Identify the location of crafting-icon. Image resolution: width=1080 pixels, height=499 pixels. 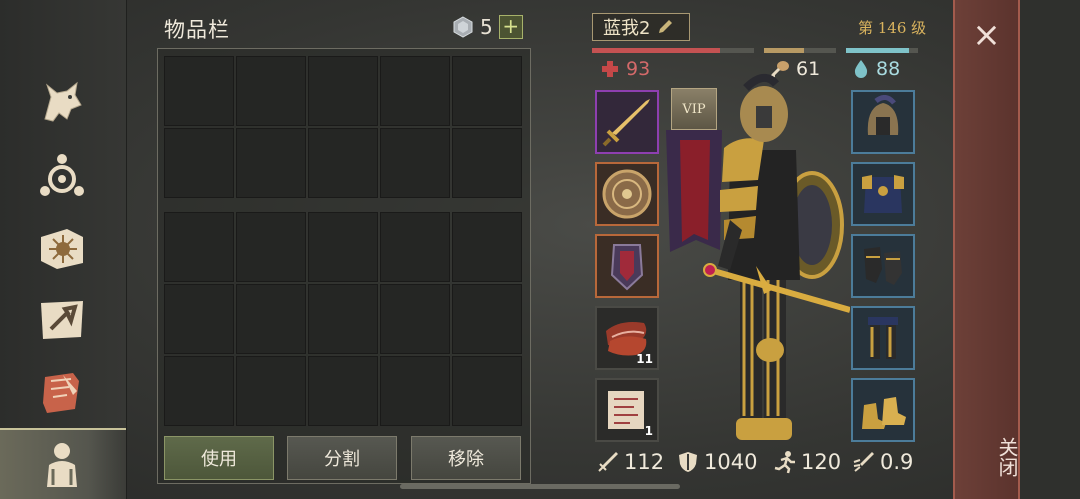
(62, 176).